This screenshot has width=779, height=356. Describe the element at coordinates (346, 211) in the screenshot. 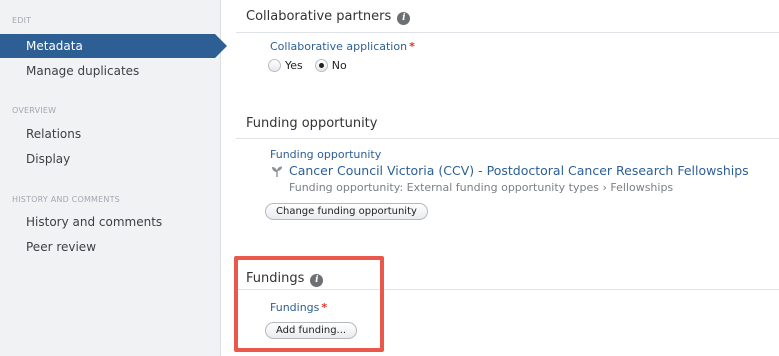

I see `change-funding-opportunity-button: Change funding opportunity` at that location.